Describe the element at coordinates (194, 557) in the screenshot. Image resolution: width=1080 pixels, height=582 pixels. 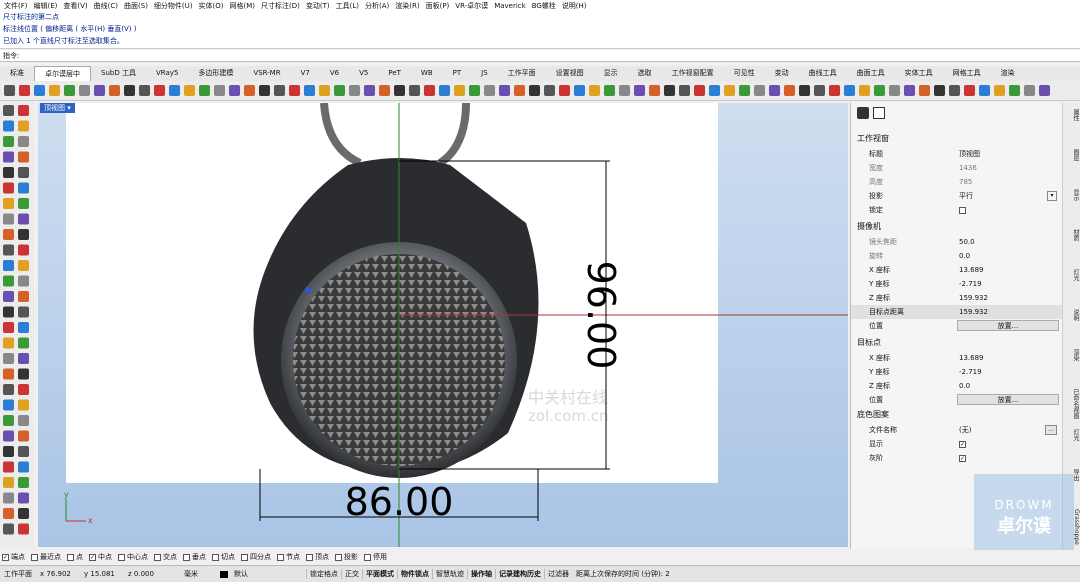
I see `osnap-option: 垂点` at that location.